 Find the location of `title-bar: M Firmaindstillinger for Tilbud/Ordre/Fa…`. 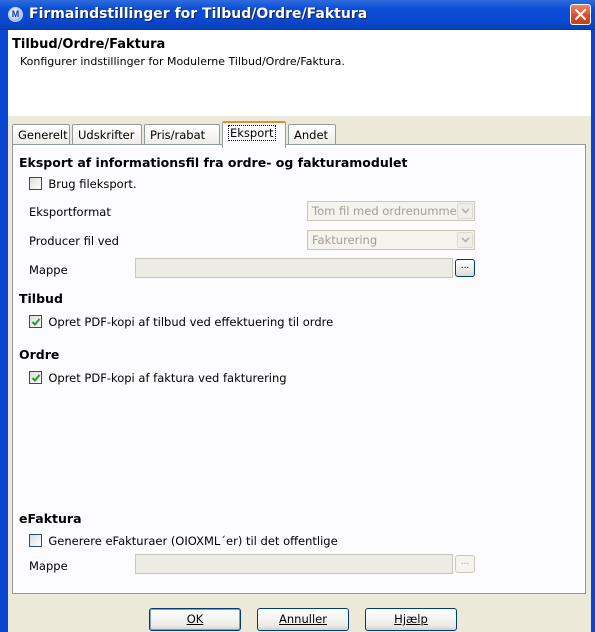

title-bar: M Firmaindstillinger for Tilbud/Ordre/Fa… is located at coordinates (297, 15).